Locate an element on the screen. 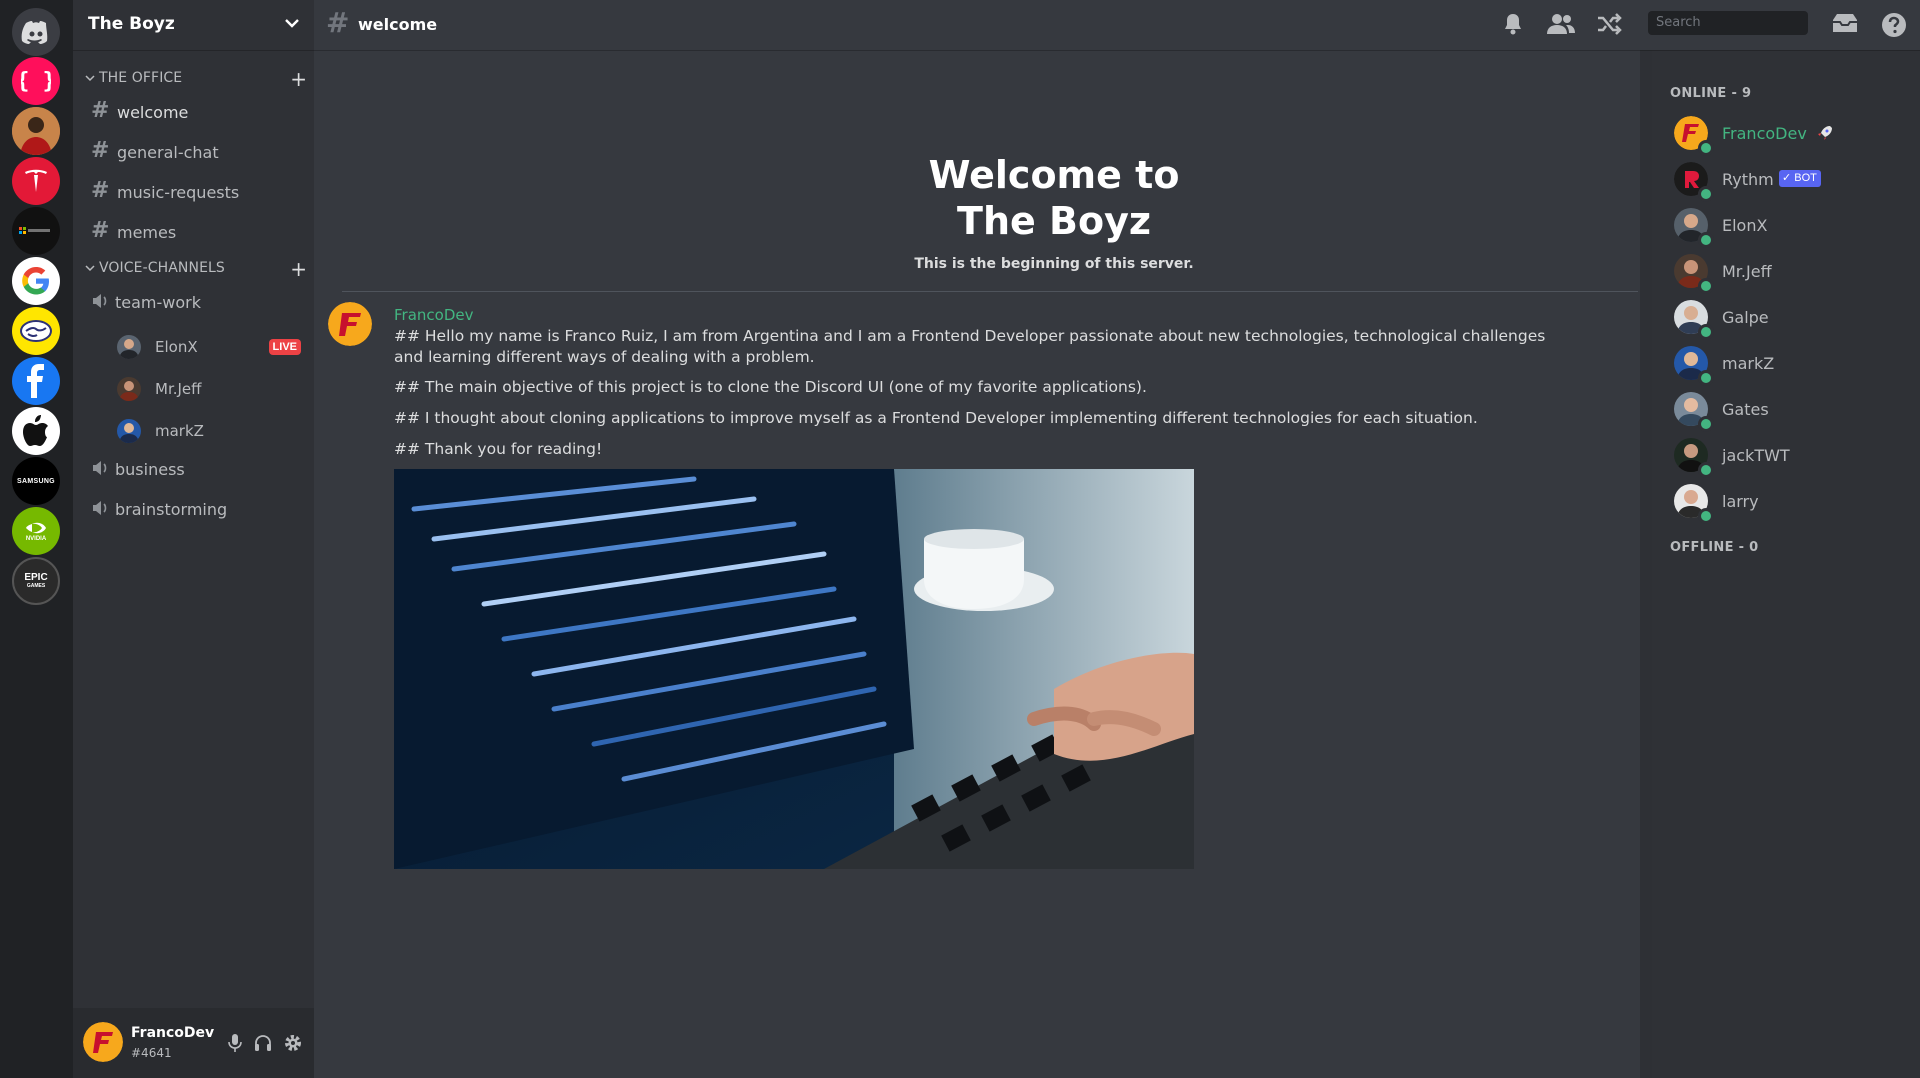  channel-name: team-work is located at coordinates (158, 302).